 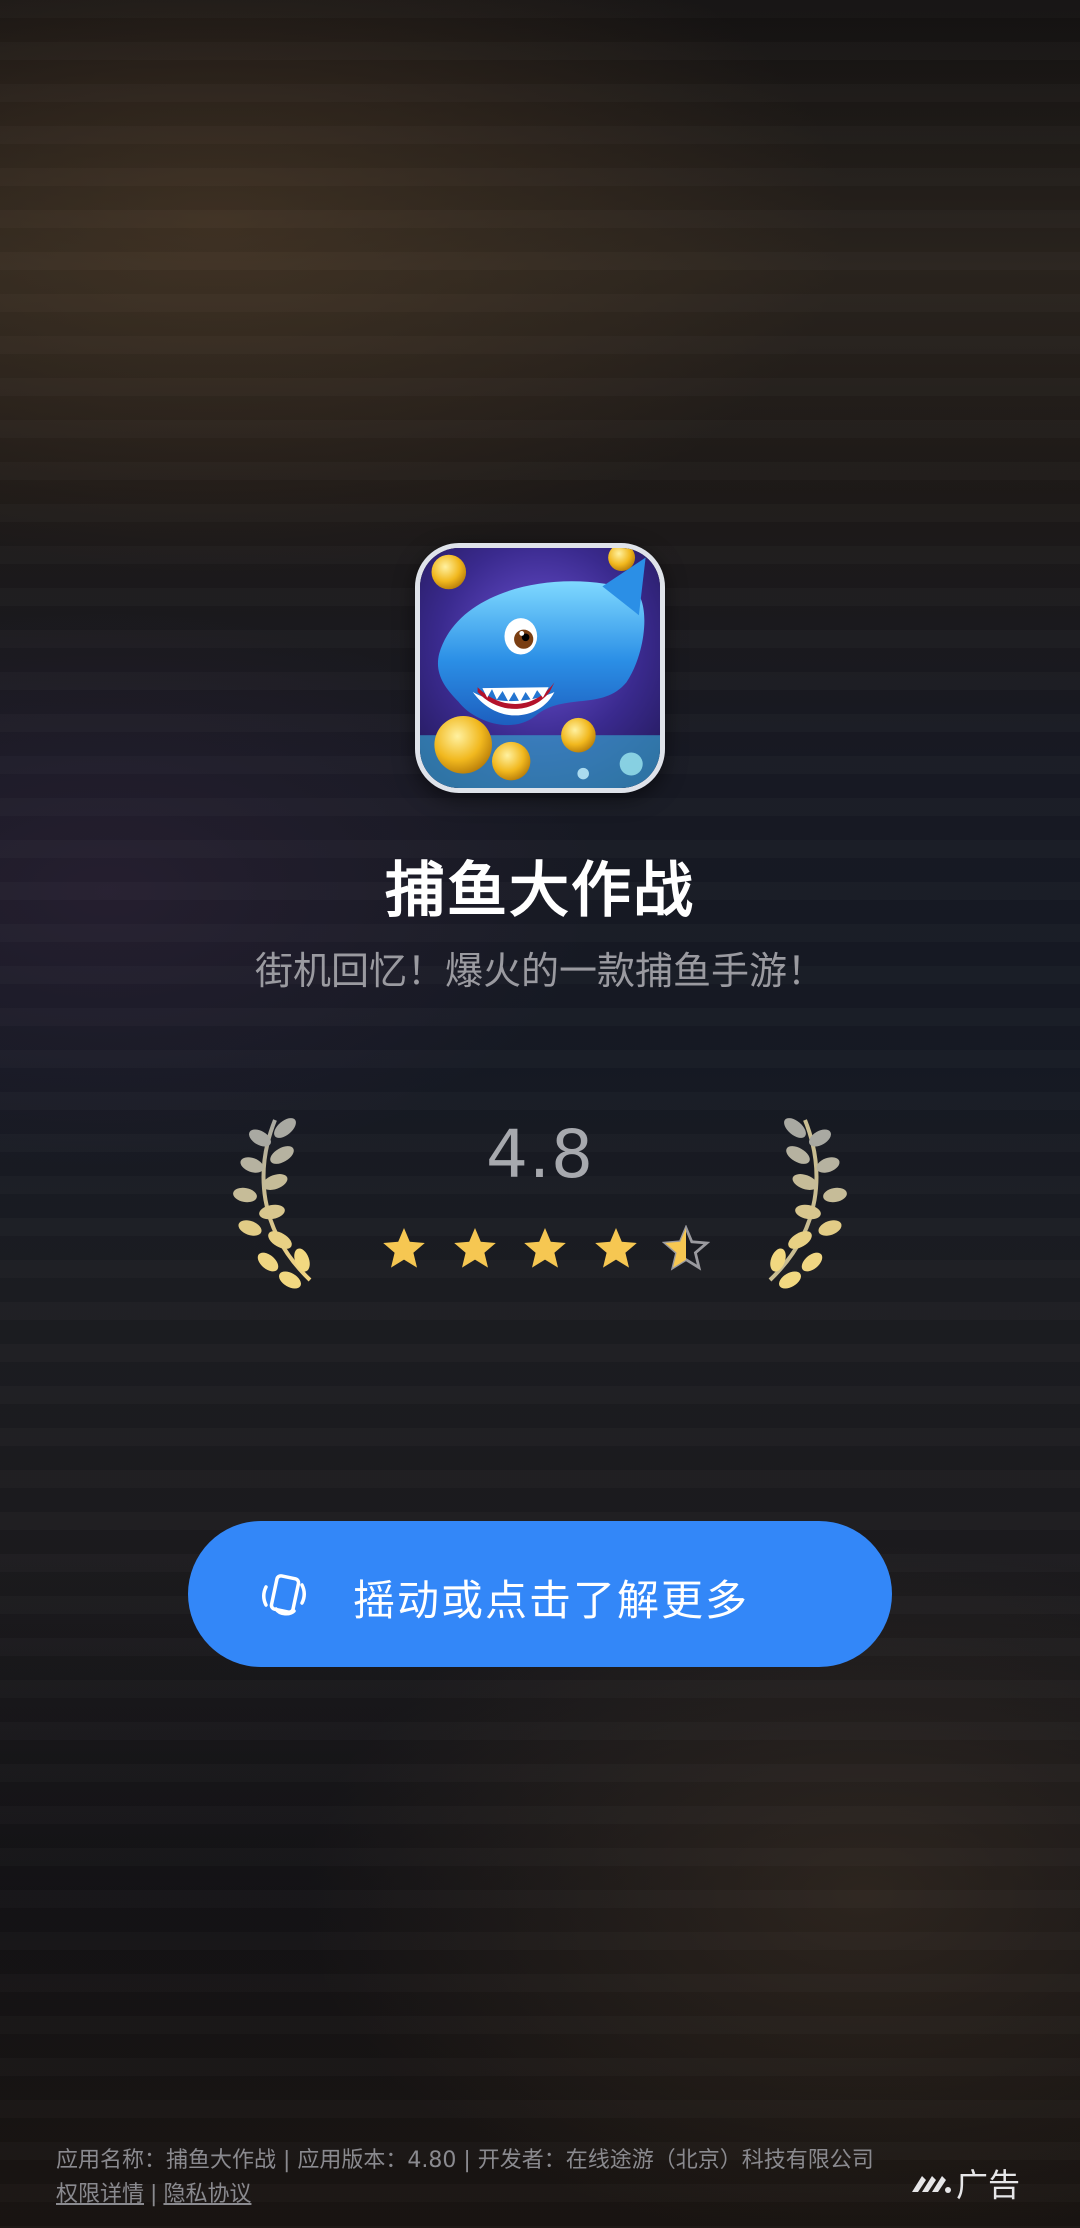 What do you see at coordinates (931, 2184) in the screenshot?
I see `ad-logo-icon` at bounding box center [931, 2184].